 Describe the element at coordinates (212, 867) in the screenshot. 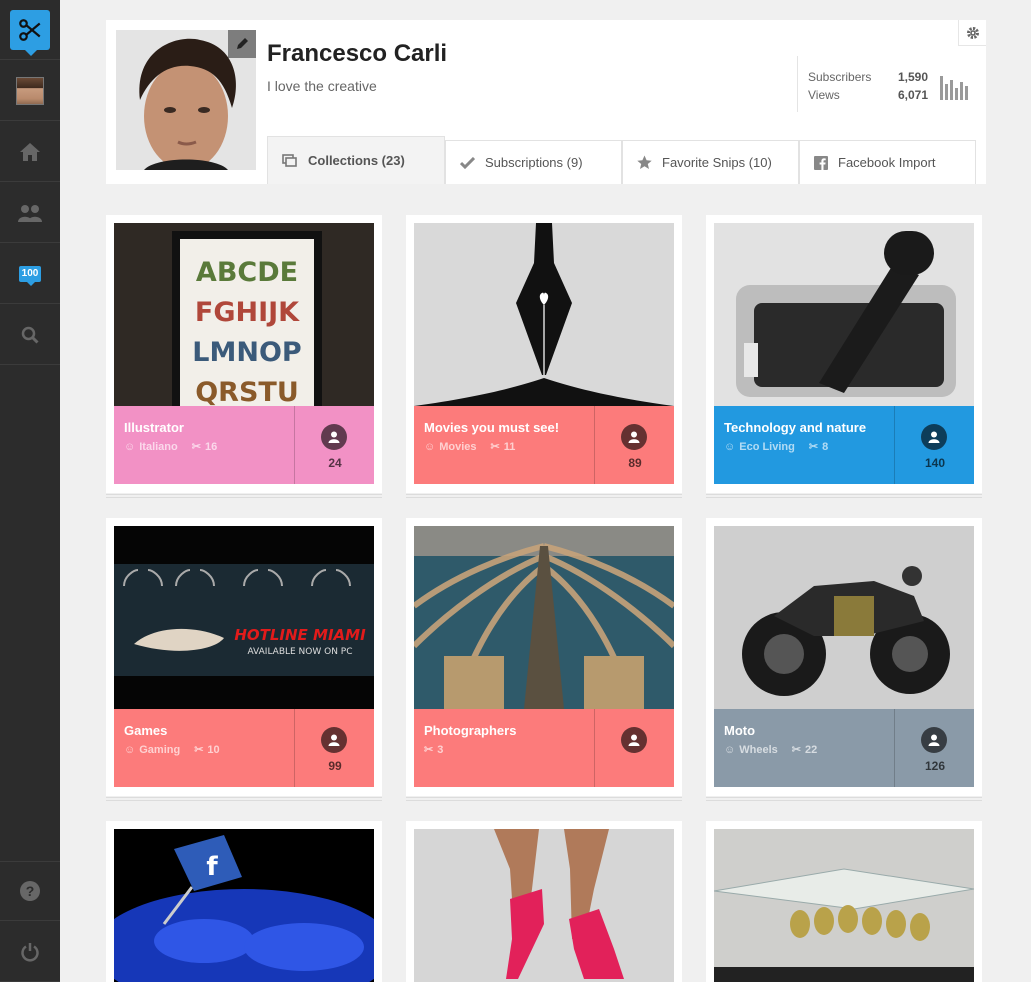

I see `facebook-flag-letter: f` at that location.